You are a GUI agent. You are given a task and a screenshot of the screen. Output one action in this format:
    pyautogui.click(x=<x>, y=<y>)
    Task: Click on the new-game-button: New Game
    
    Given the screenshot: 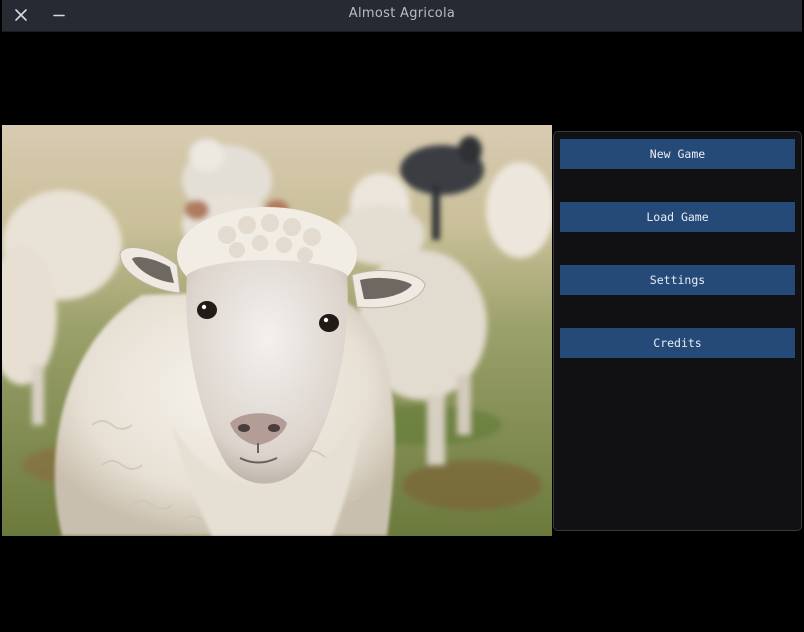 What is the action you would take?
    pyautogui.click(x=677, y=154)
    